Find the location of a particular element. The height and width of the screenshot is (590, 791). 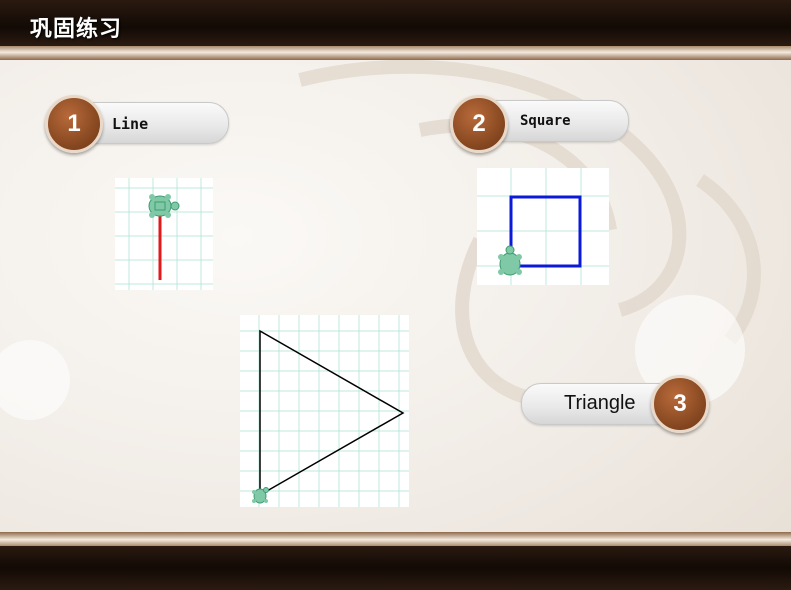

square-canvas is located at coordinates (543, 226).